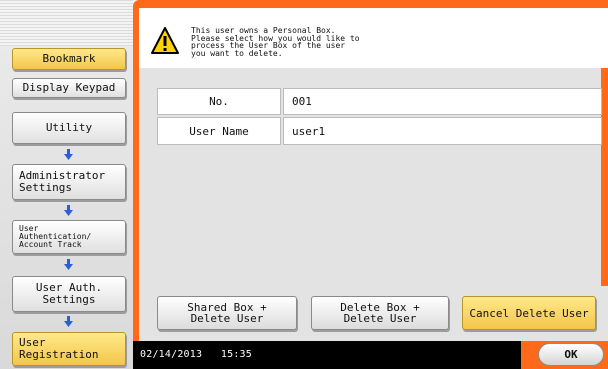  Describe the element at coordinates (219, 131) in the screenshot. I see `user-name-label: User Name` at that location.